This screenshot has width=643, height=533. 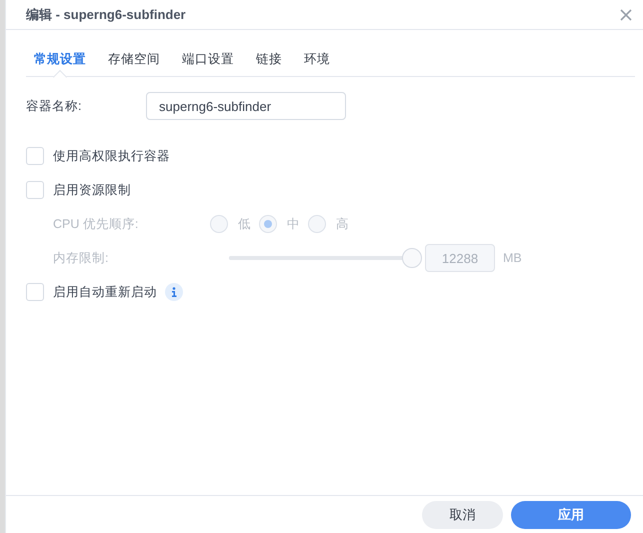 What do you see at coordinates (246, 106) in the screenshot?
I see `name-input-field: superng6-subfinder` at bounding box center [246, 106].